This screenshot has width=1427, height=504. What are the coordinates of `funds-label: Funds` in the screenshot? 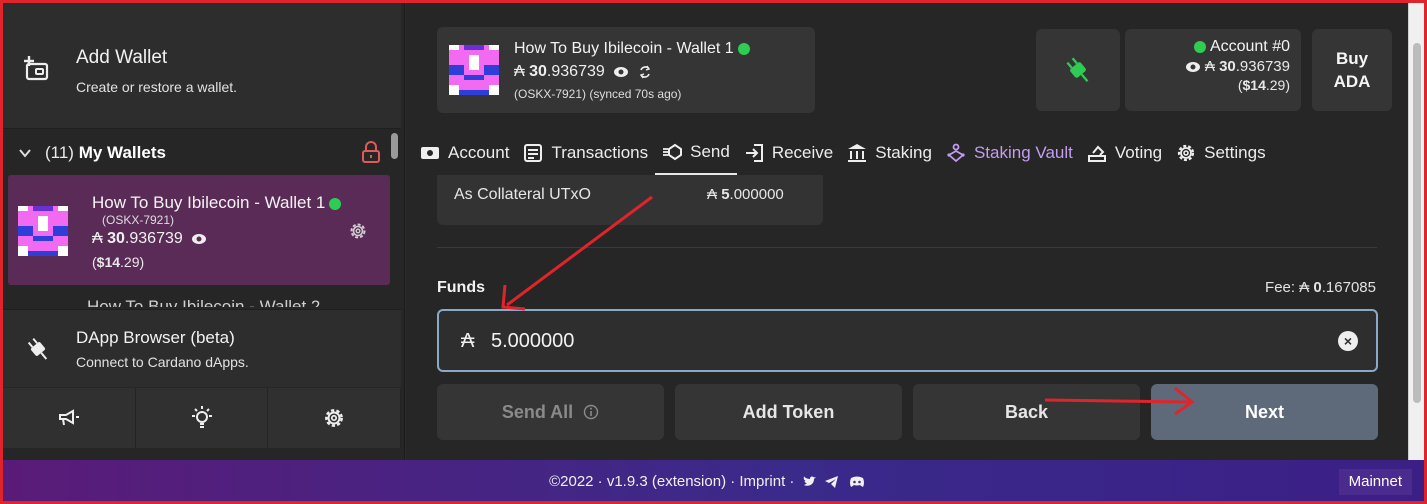 It's located at (461, 287).